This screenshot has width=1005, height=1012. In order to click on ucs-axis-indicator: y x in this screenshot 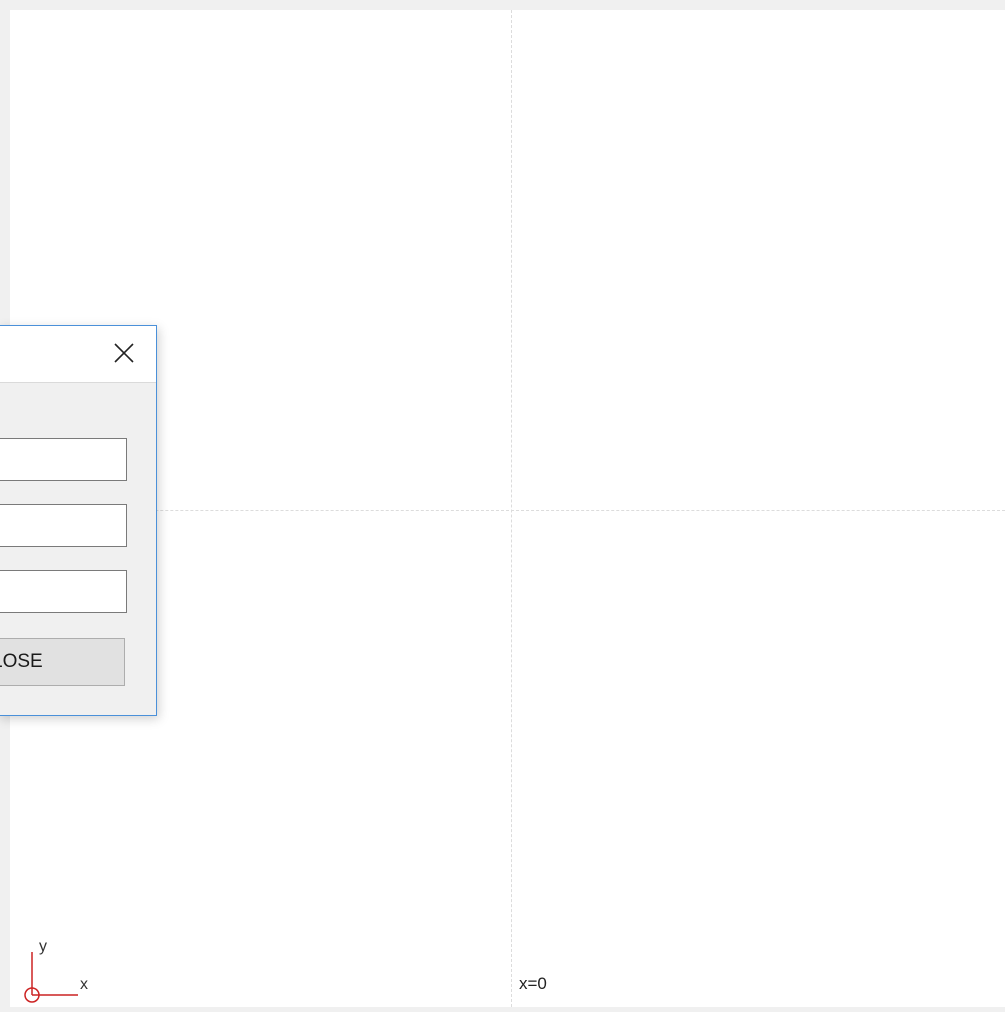, I will do `click(55, 972)`.